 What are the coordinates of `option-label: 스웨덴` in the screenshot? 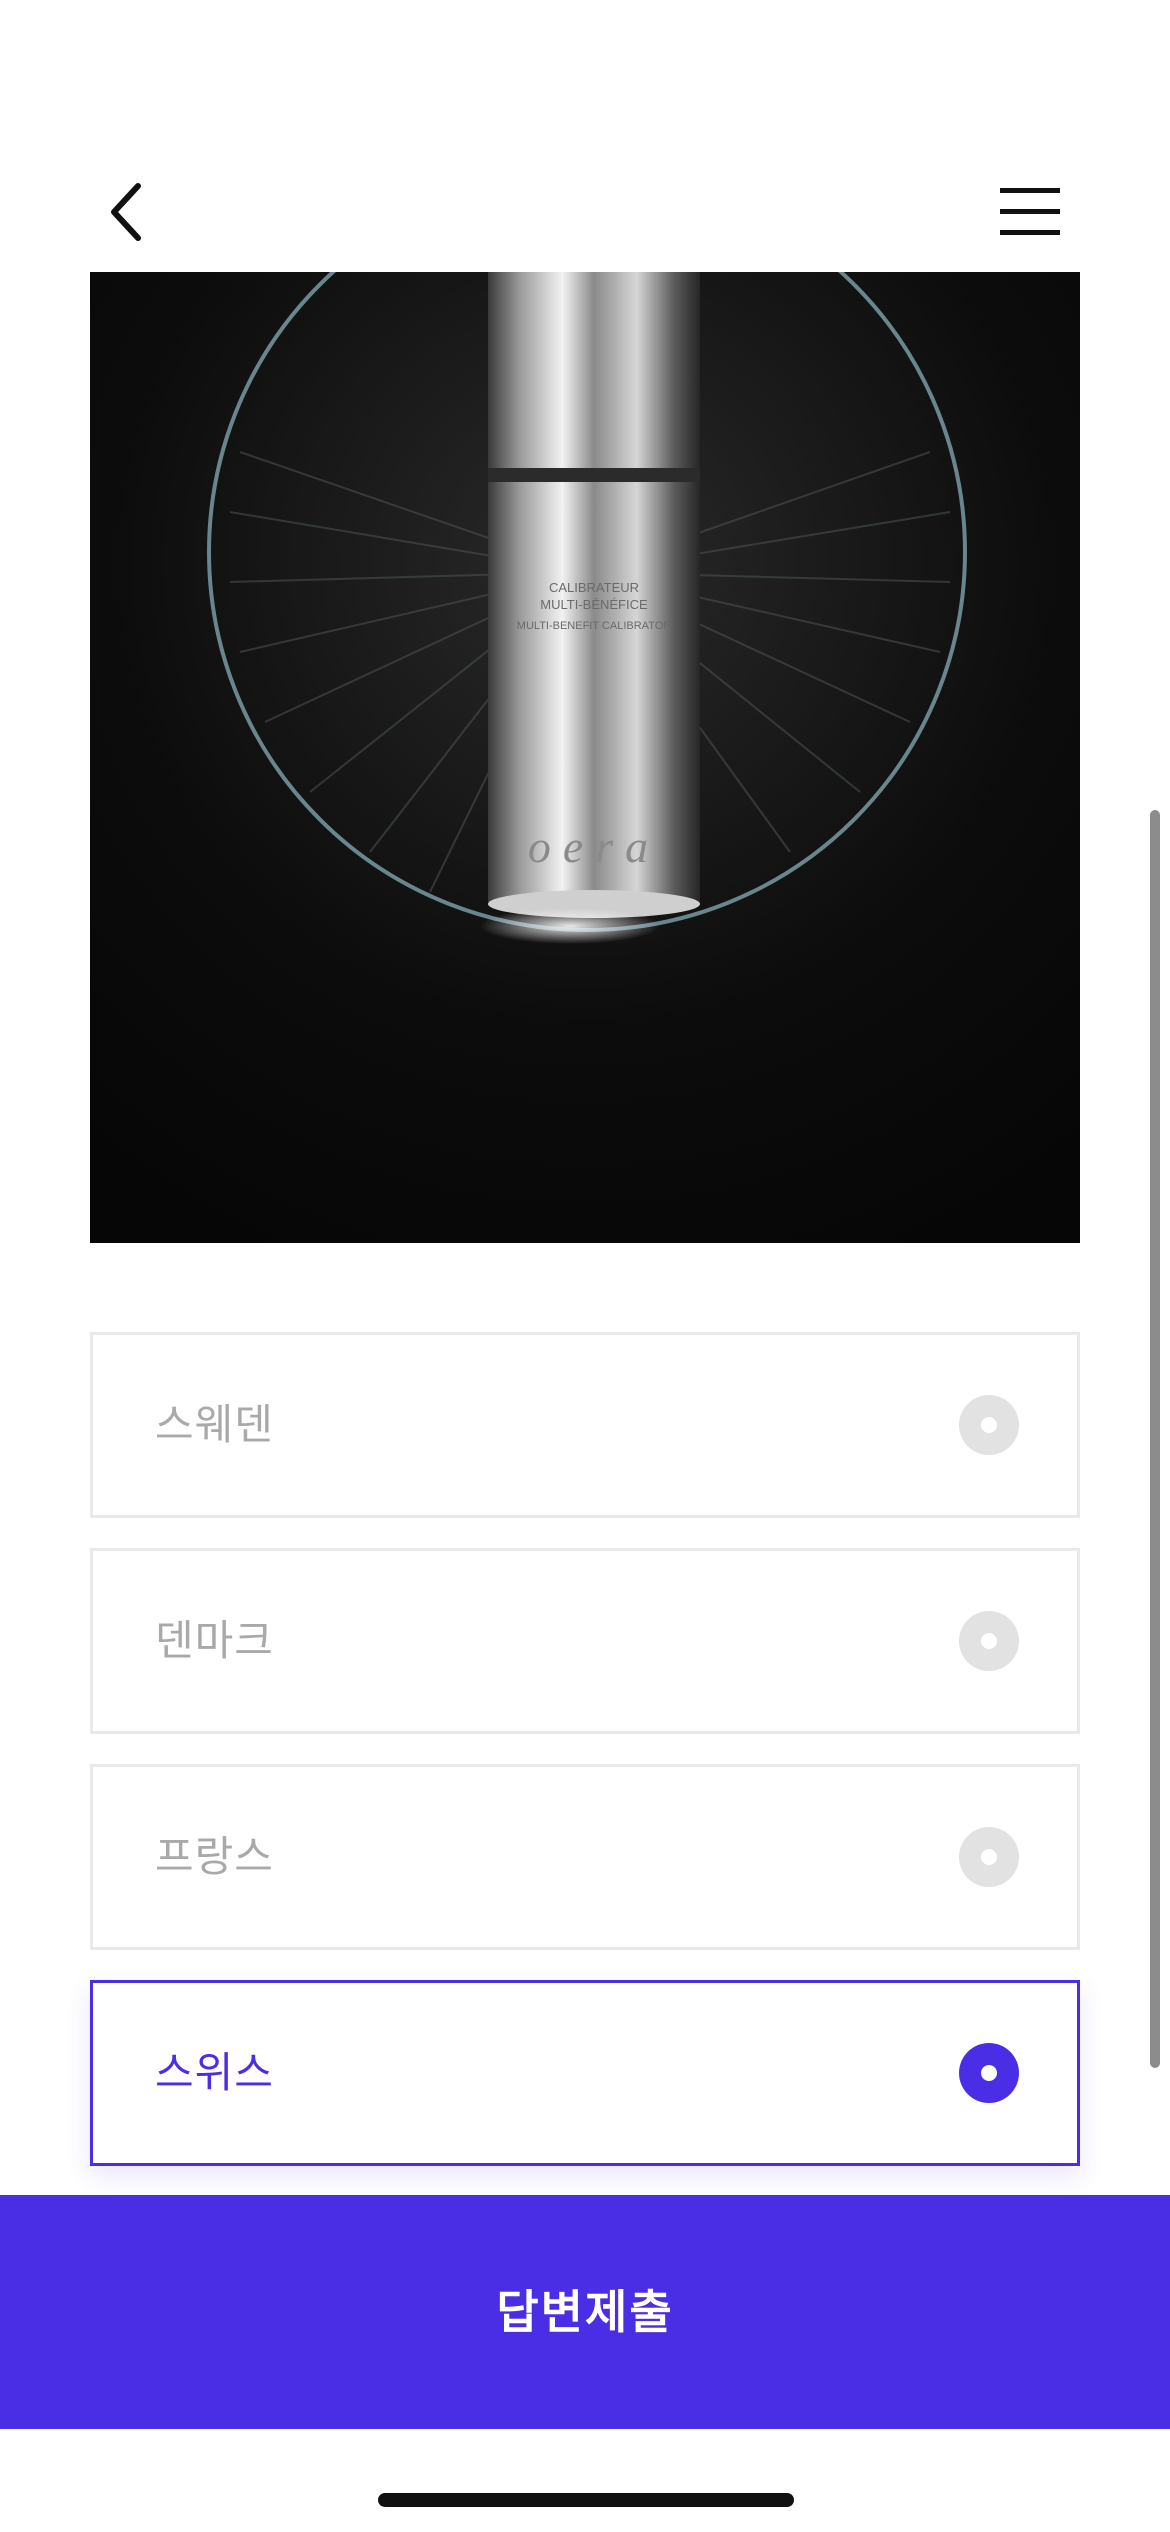 It's located at (214, 1424).